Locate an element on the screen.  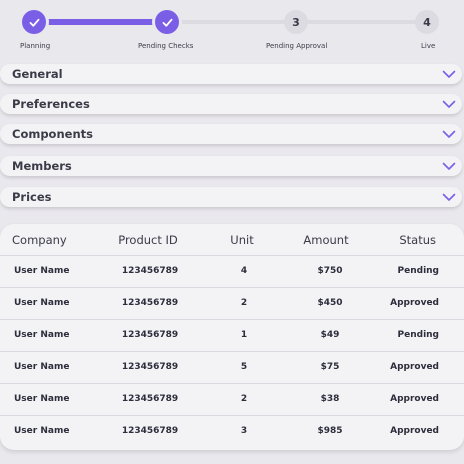
table-row: User Name 123456789 3 $985 Approved is located at coordinates (232, 432).